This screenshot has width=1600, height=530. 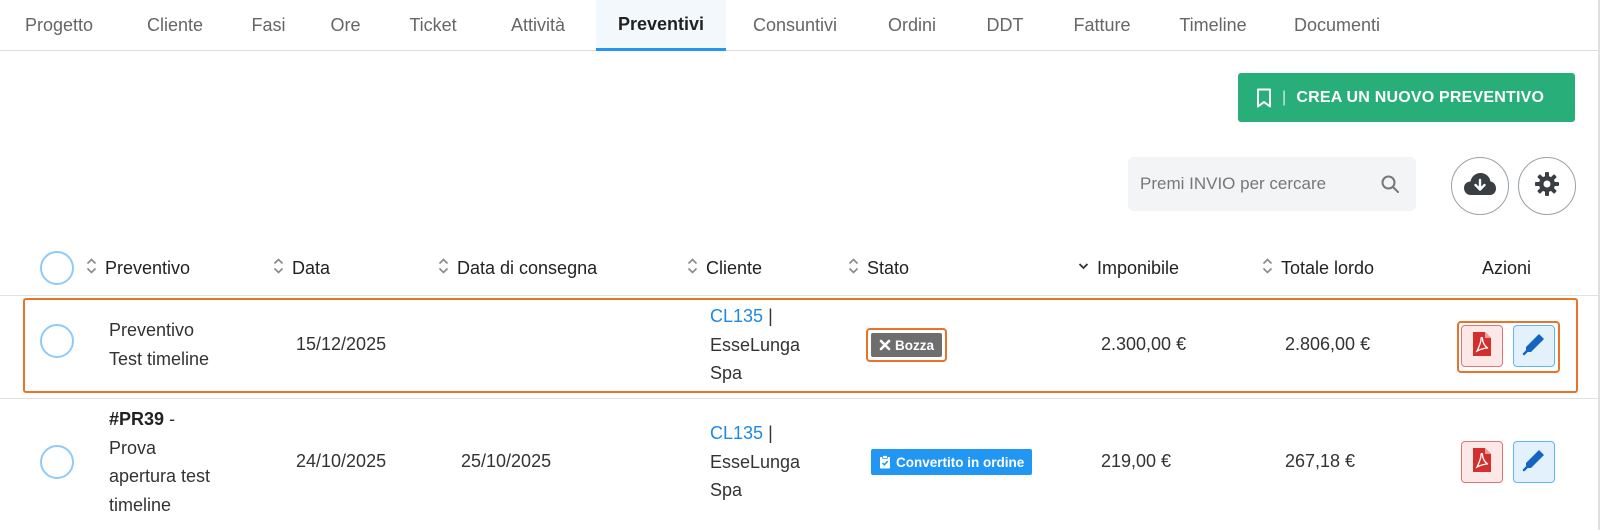 What do you see at coordinates (1420, 97) in the screenshot?
I see `create-button-label: CREA UN NUOVO PREVENTIVO` at bounding box center [1420, 97].